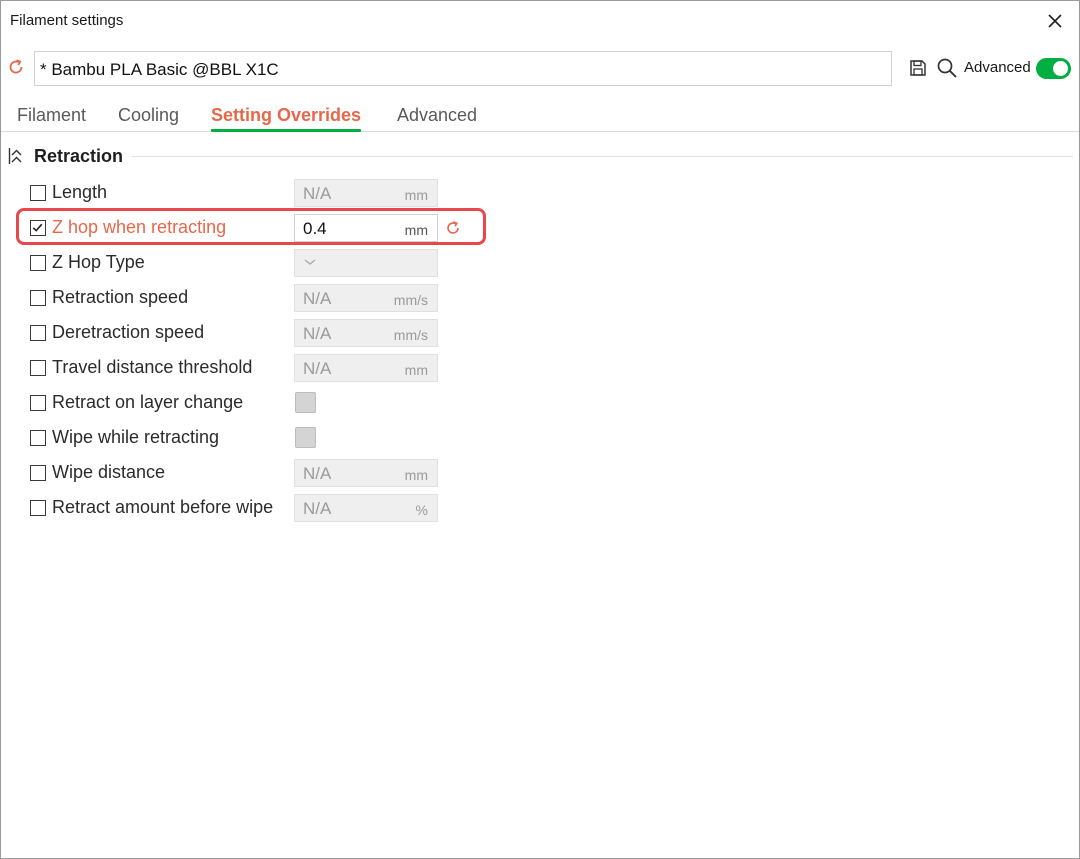 This screenshot has height=859, width=1080. I want to click on preset-selector: * Bambu PLA Basic @BBL X1C, so click(463, 68).